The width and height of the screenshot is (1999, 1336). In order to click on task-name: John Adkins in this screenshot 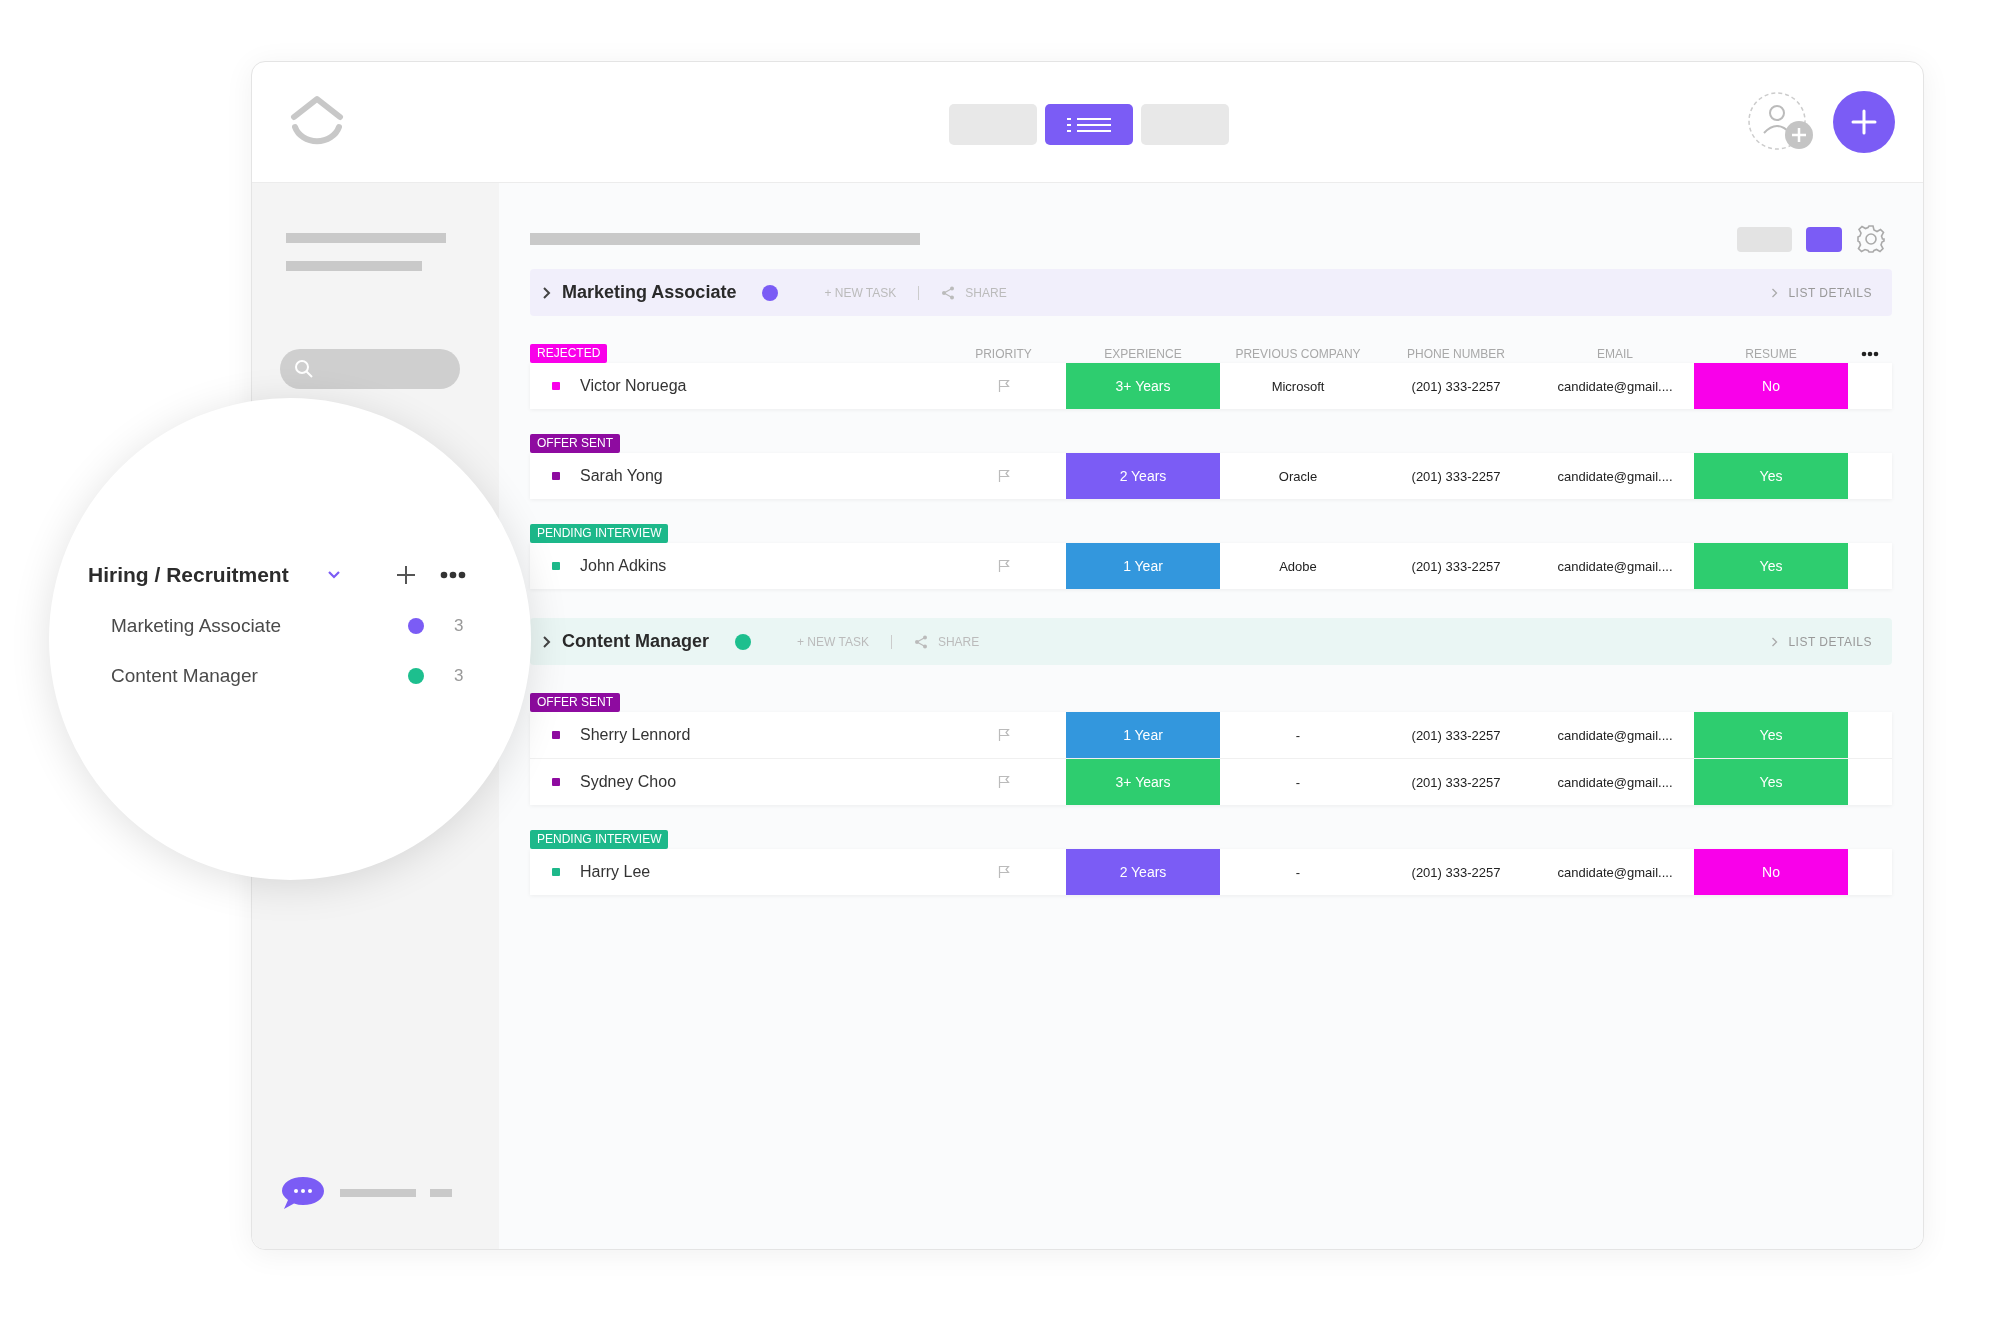, I will do `click(623, 566)`.